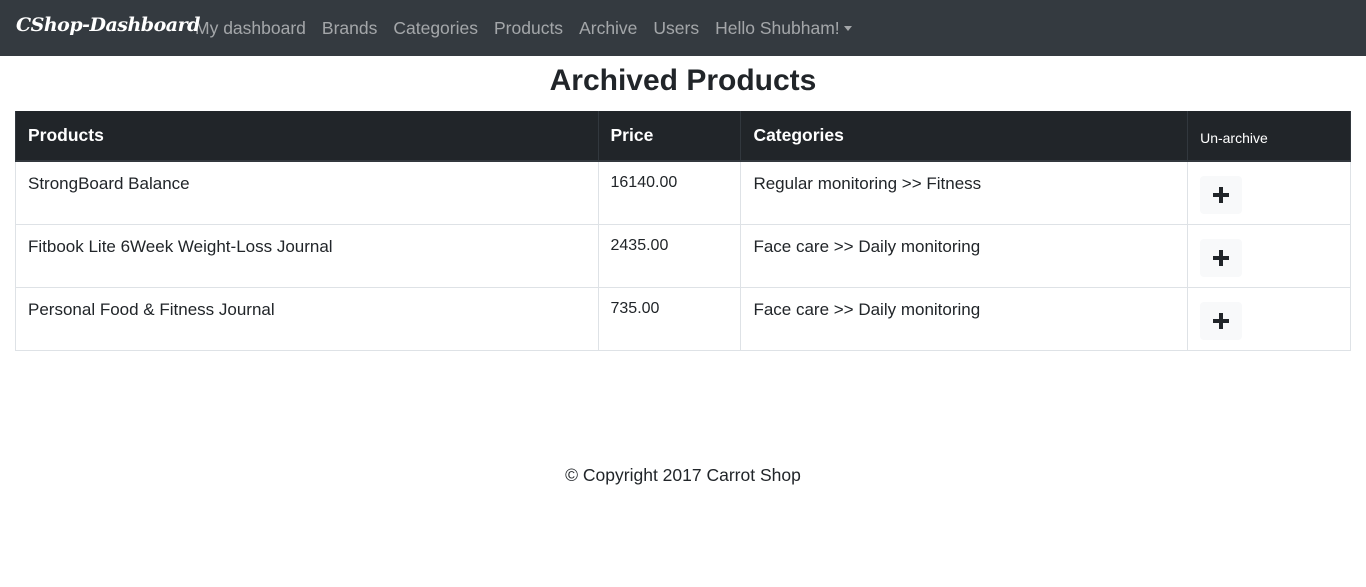 The width and height of the screenshot is (1366, 587). What do you see at coordinates (1269, 136) in the screenshot?
I see `header-unarchive: Un-archive` at bounding box center [1269, 136].